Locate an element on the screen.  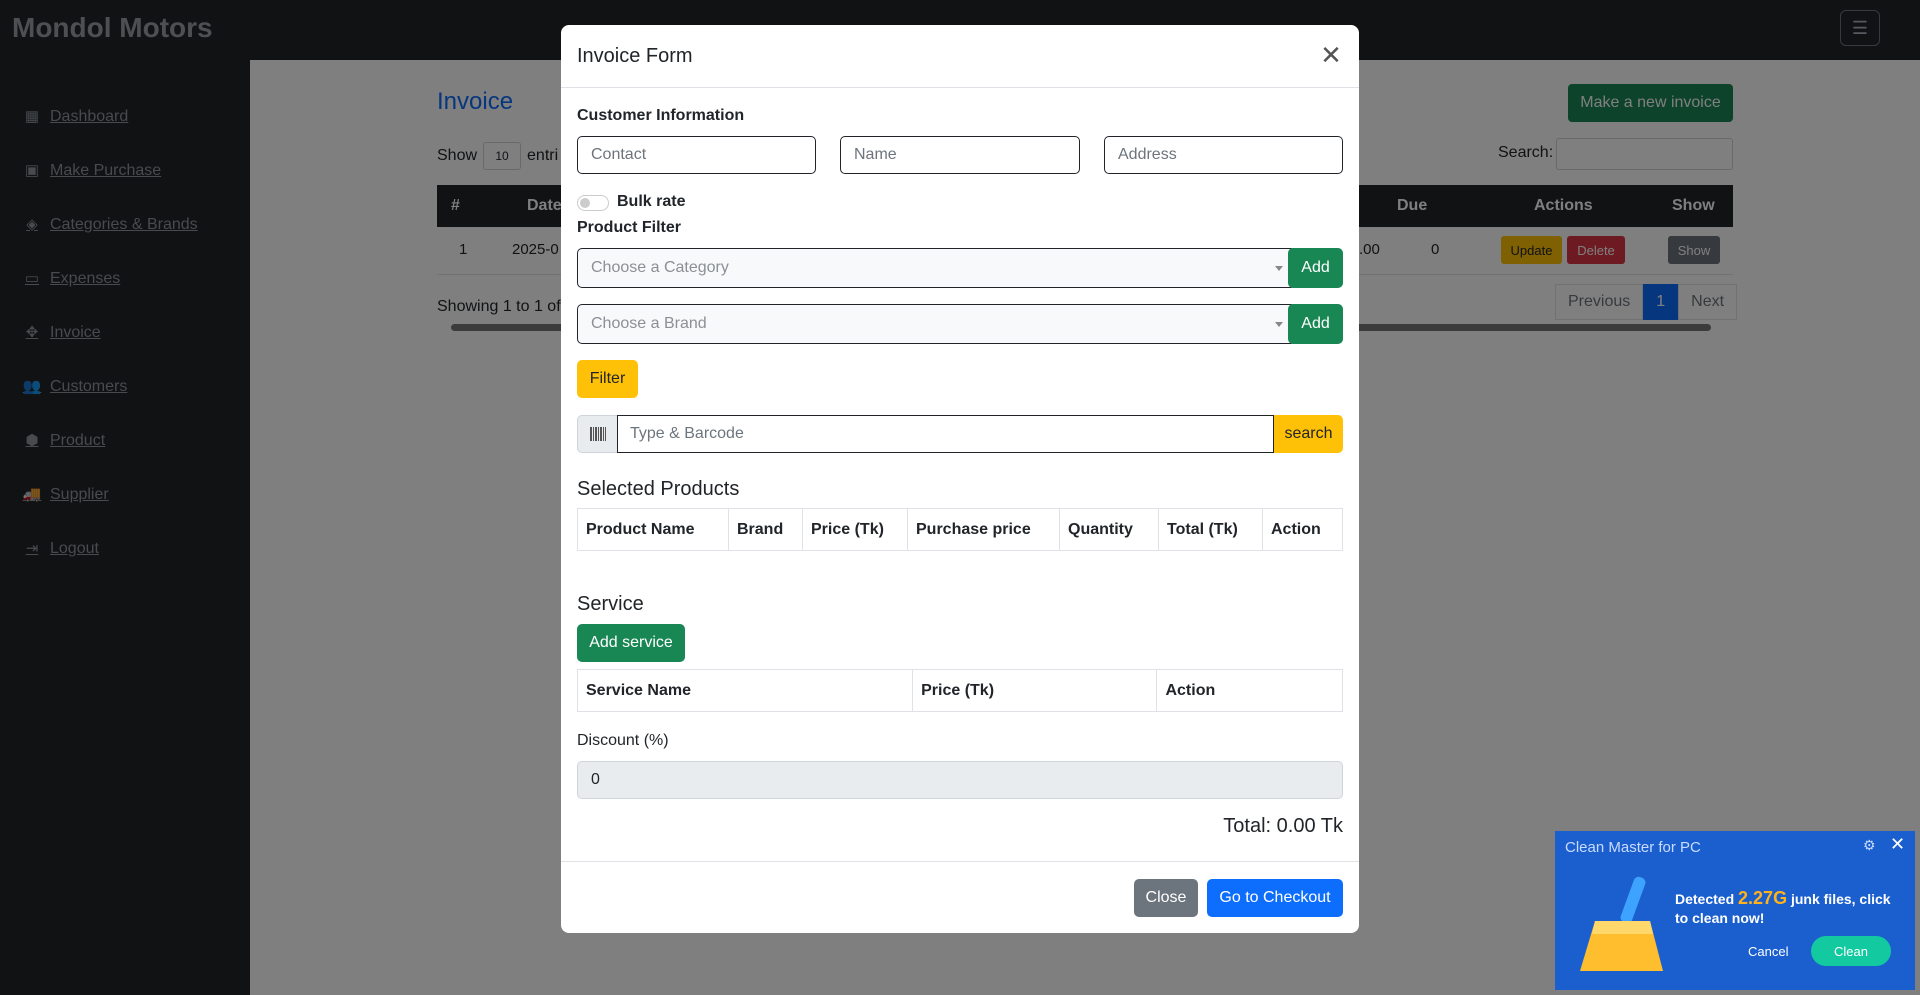
address-field: Address is located at coordinates (1223, 155).